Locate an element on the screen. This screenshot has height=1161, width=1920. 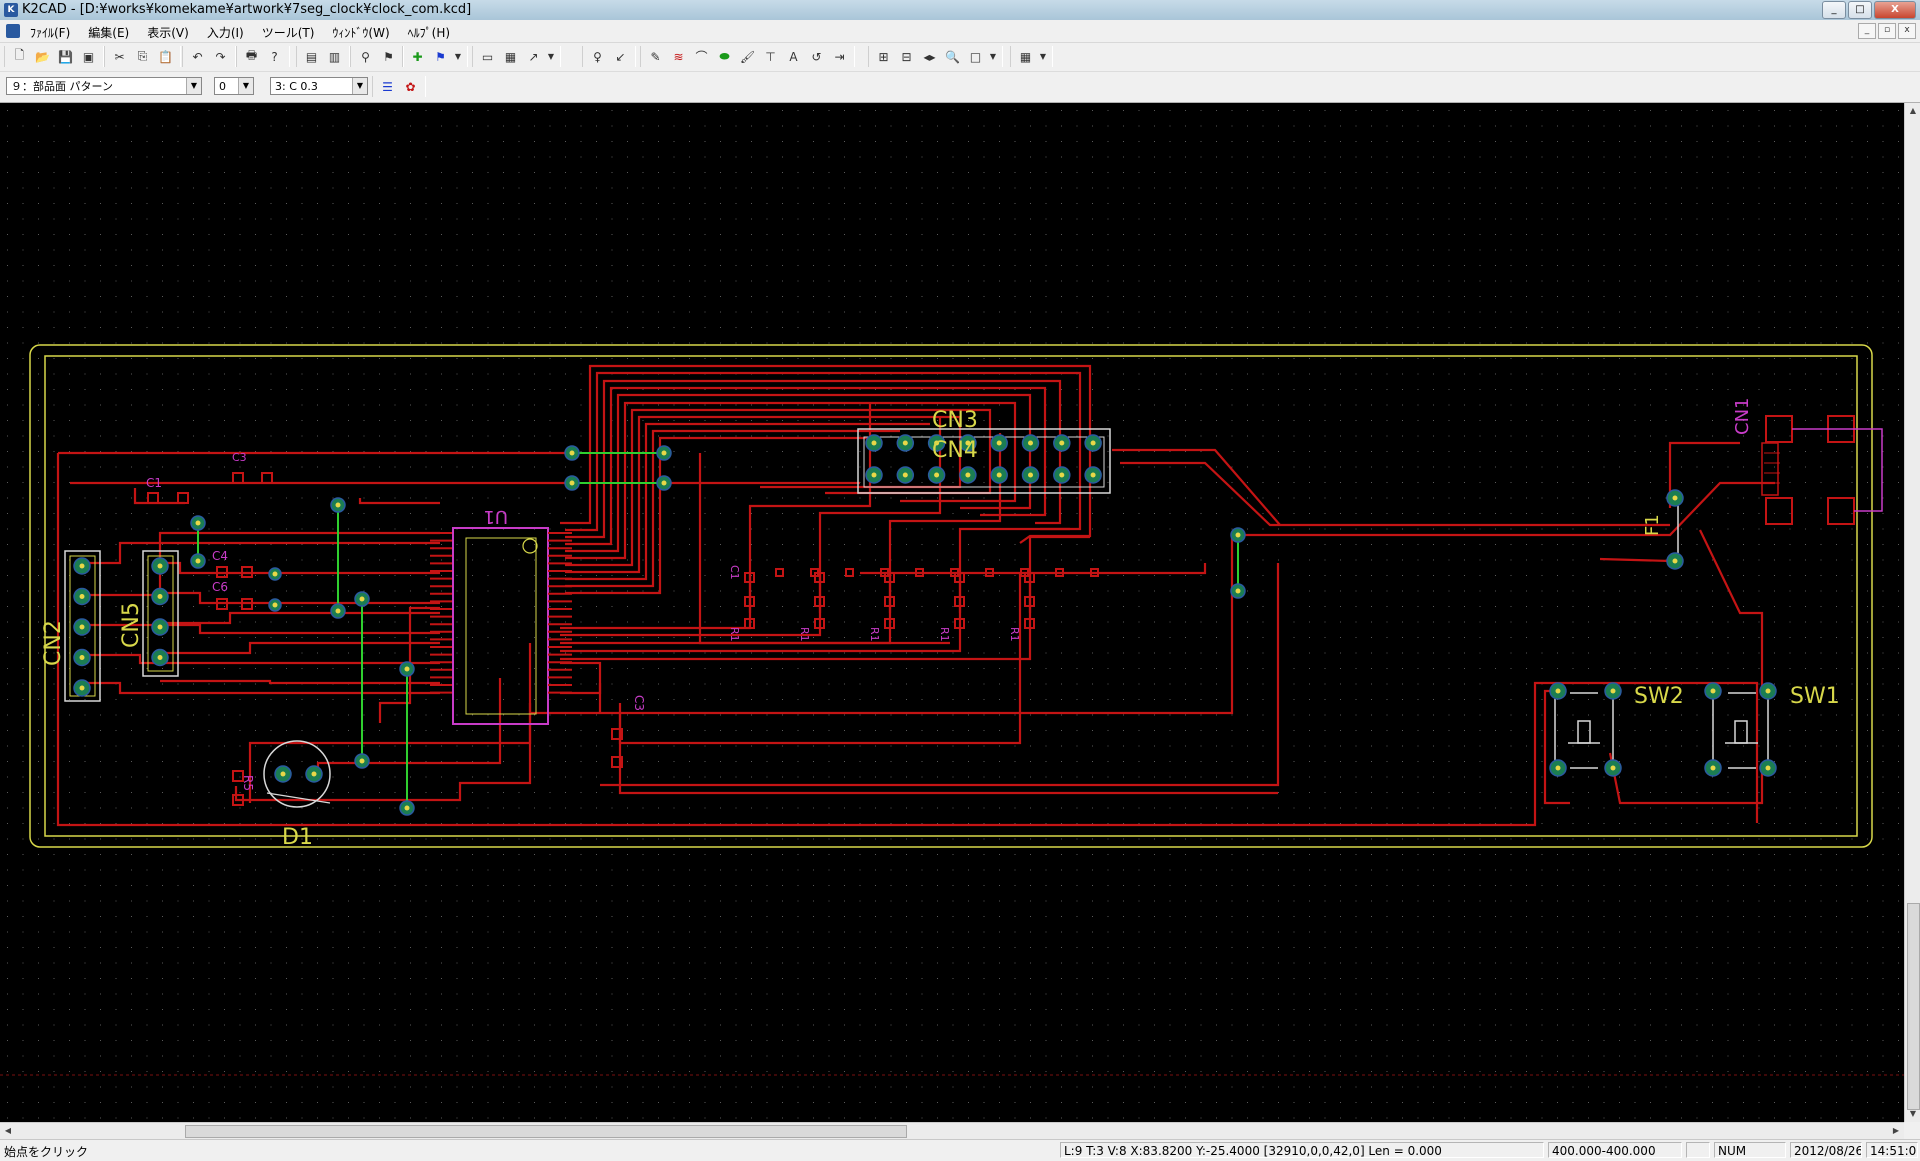
find-next-icon: ⚑ is located at coordinates (388, 56).